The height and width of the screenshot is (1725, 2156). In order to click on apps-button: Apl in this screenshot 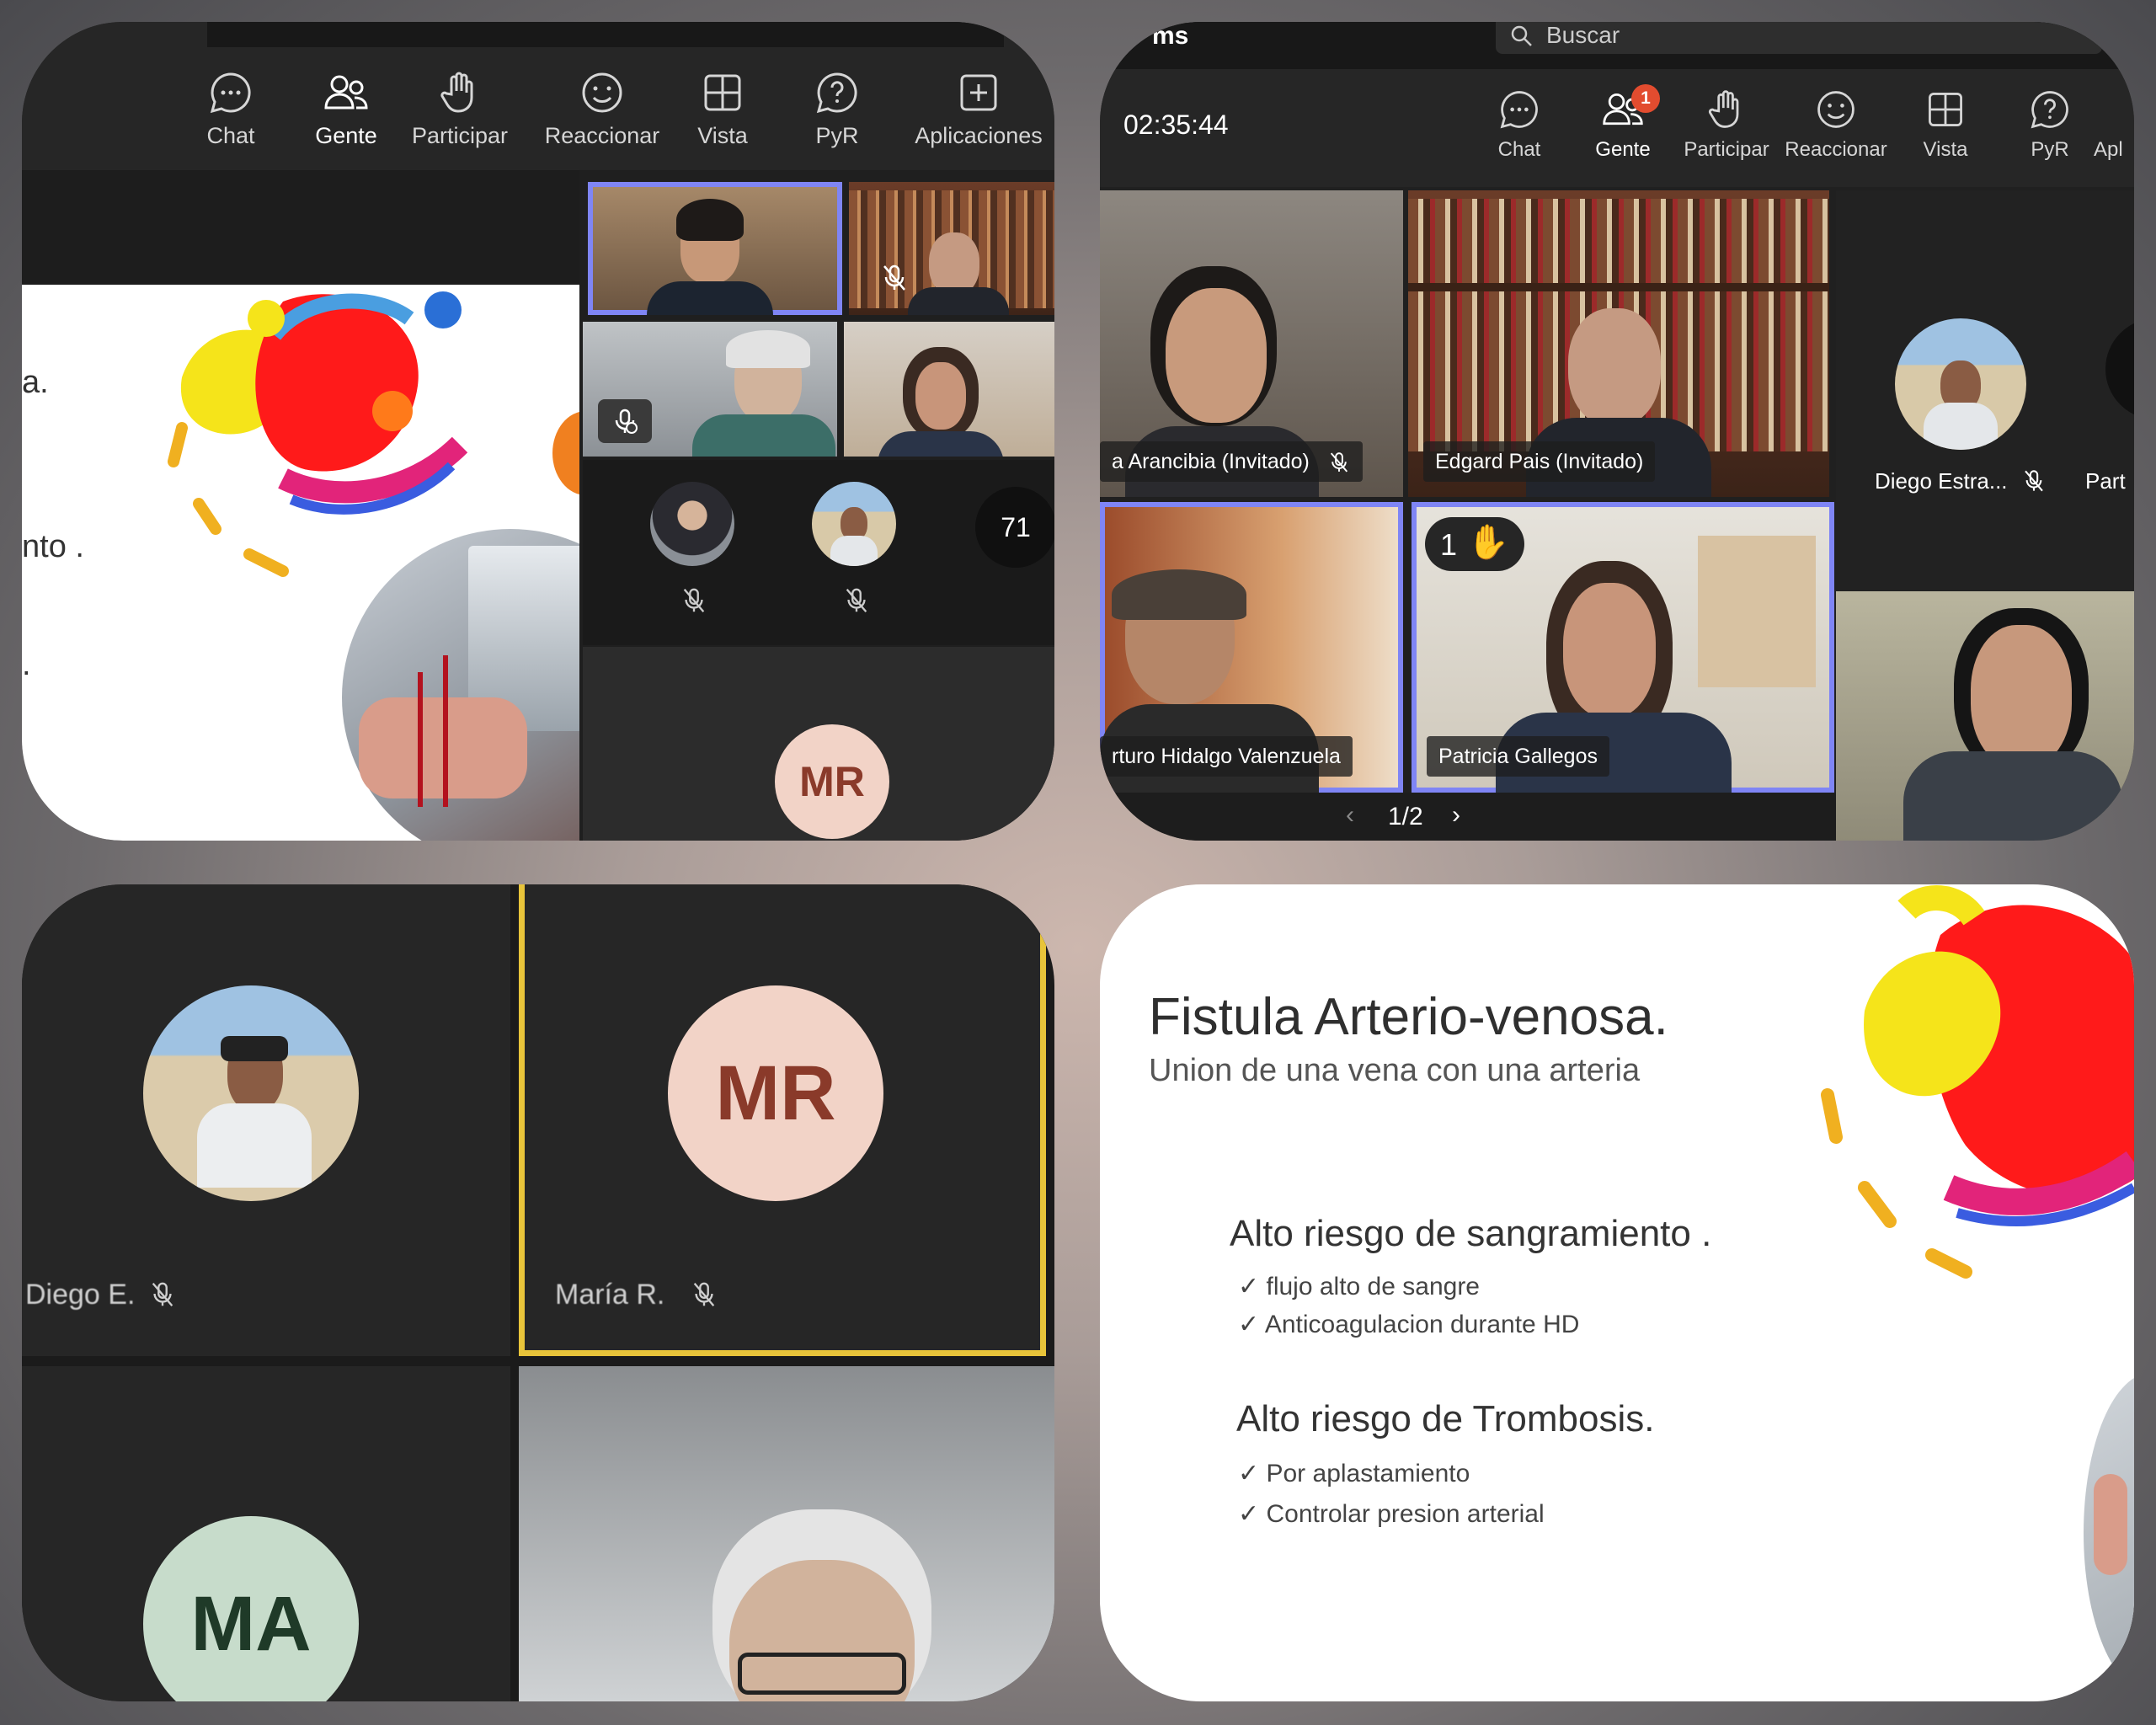, I will do `click(2114, 125)`.